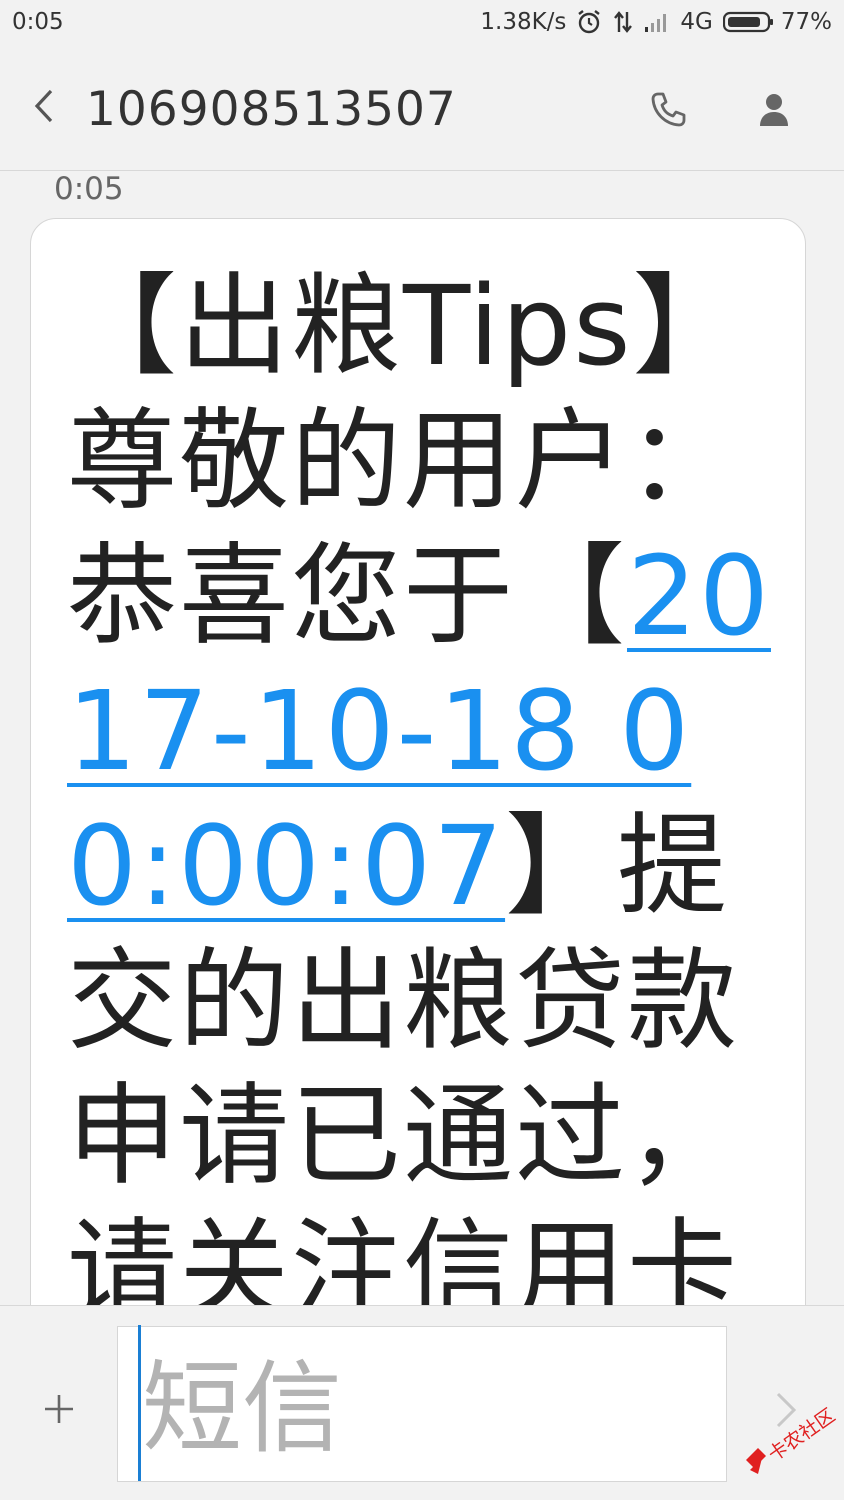 The height and width of the screenshot is (1500, 844). I want to click on signal-icon, so click(657, 22).